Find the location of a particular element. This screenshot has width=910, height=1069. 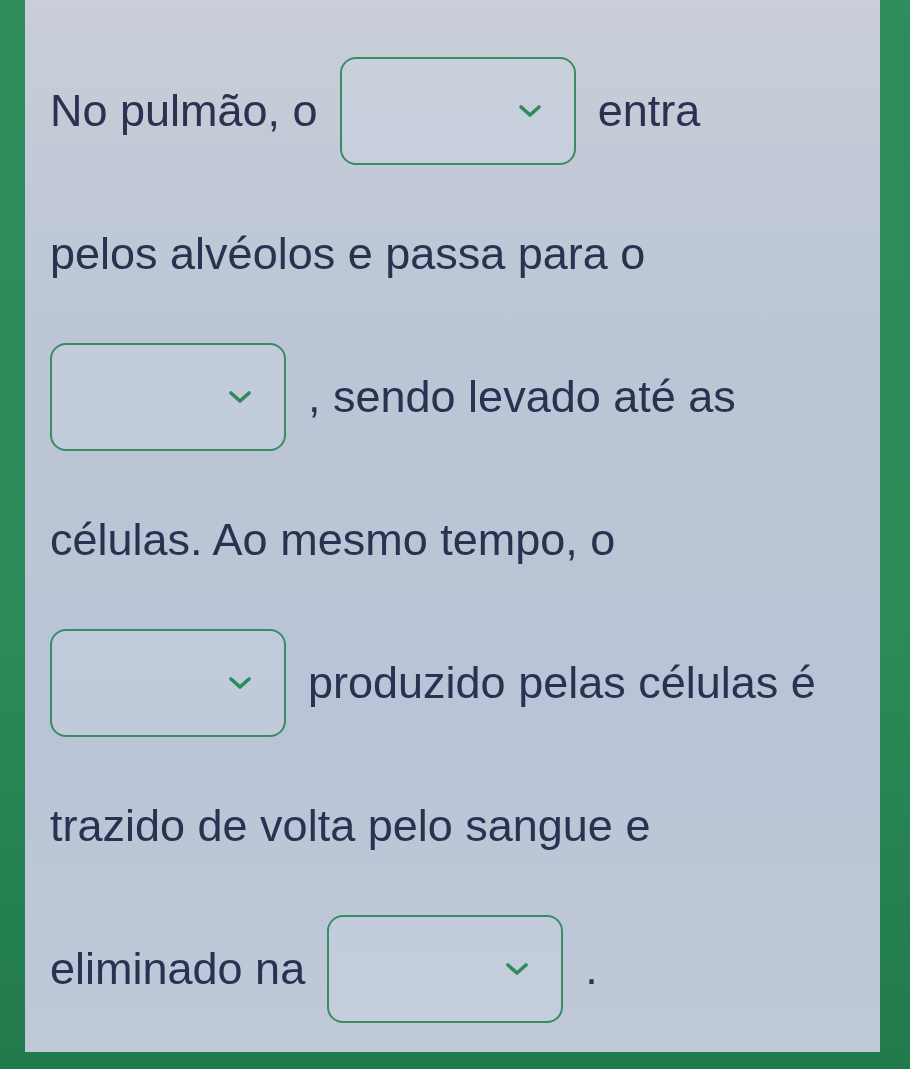

sentence-text: células. Ao mesmo tempo, o is located at coordinates (333, 540).